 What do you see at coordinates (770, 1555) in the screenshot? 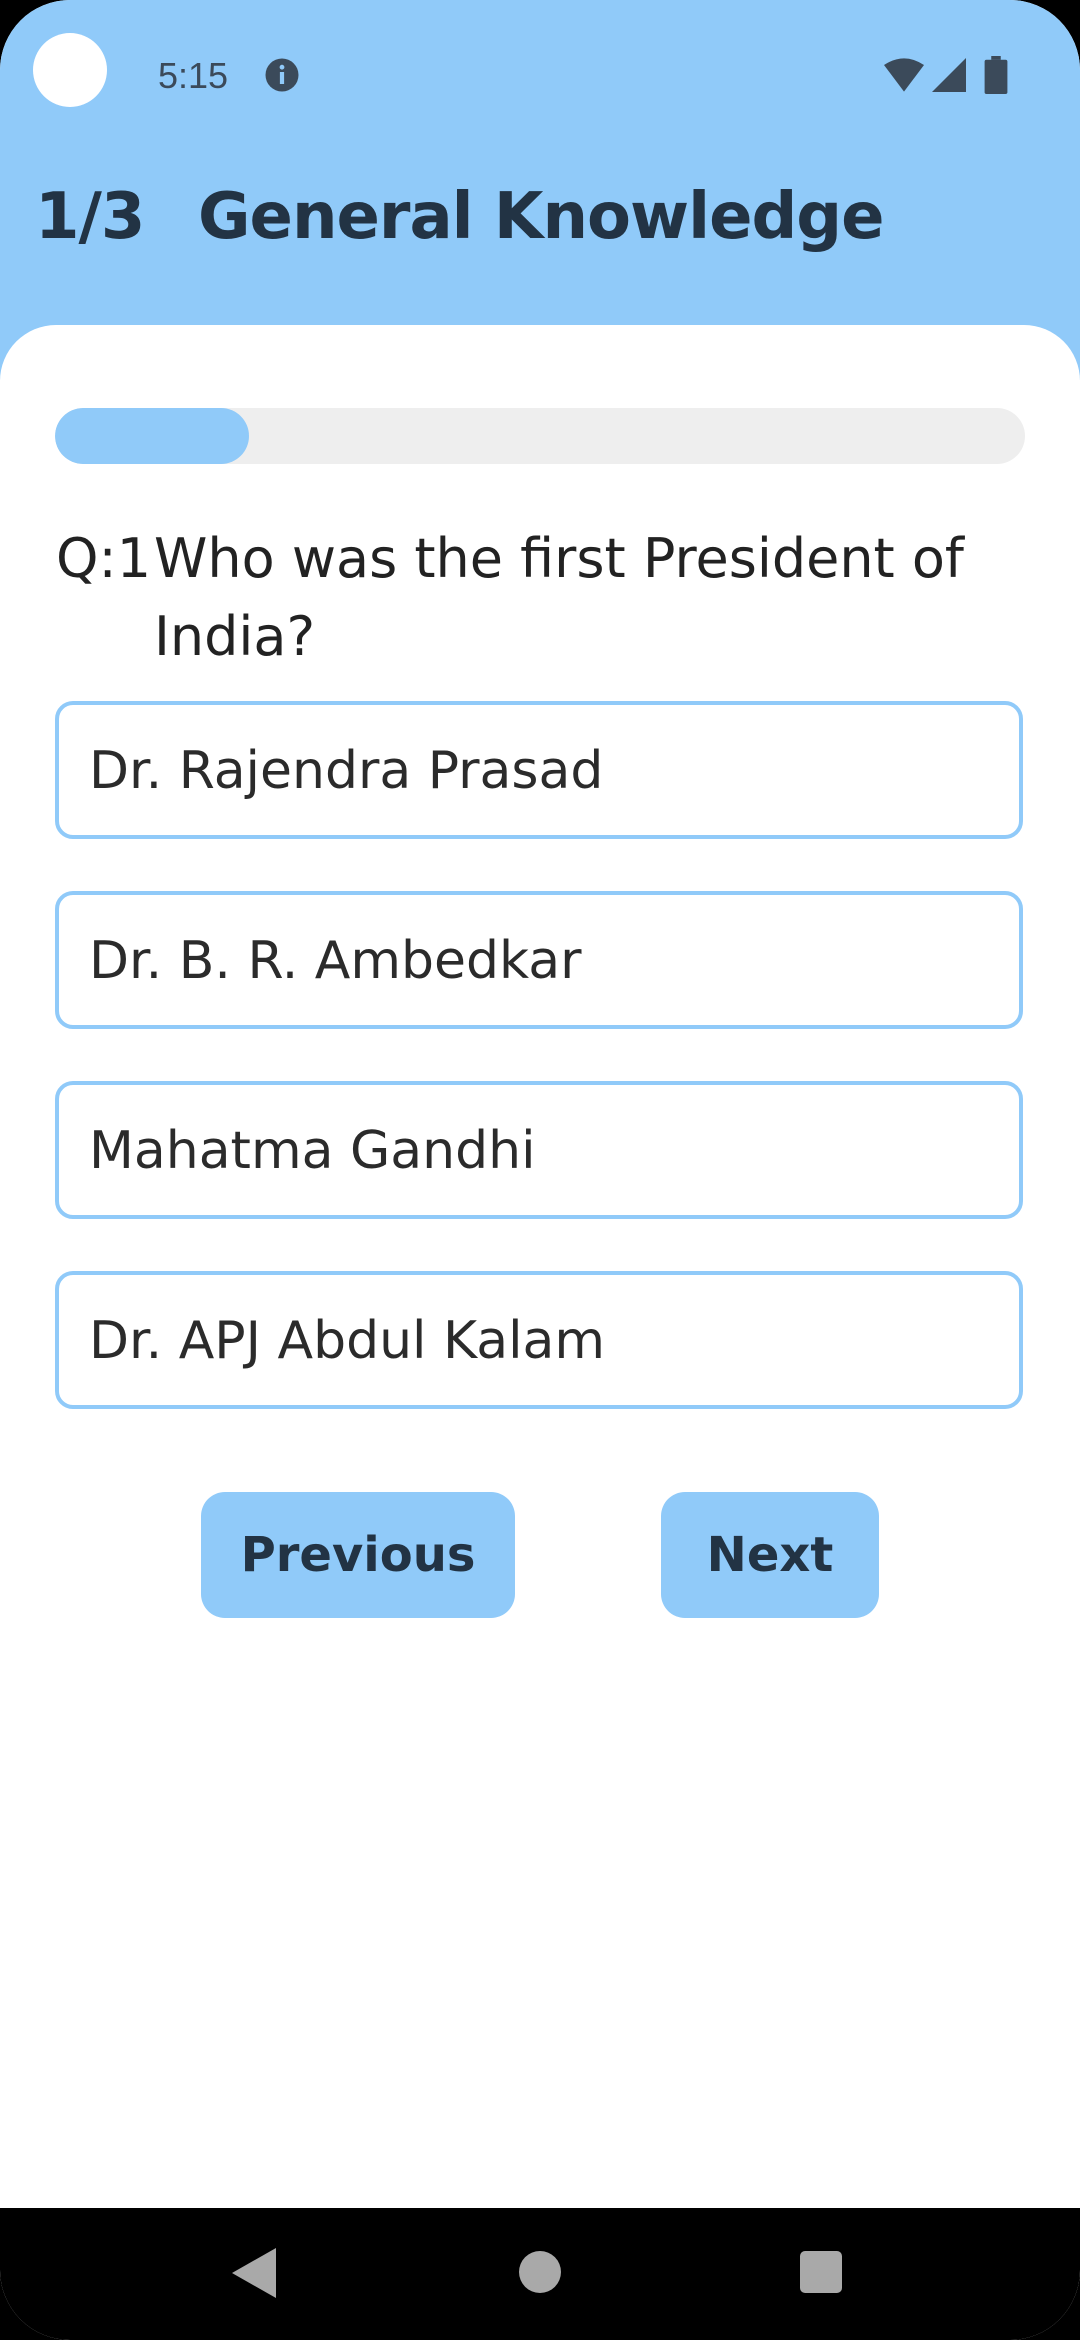
I see `next-button: Next` at bounding box center [770, 1555].